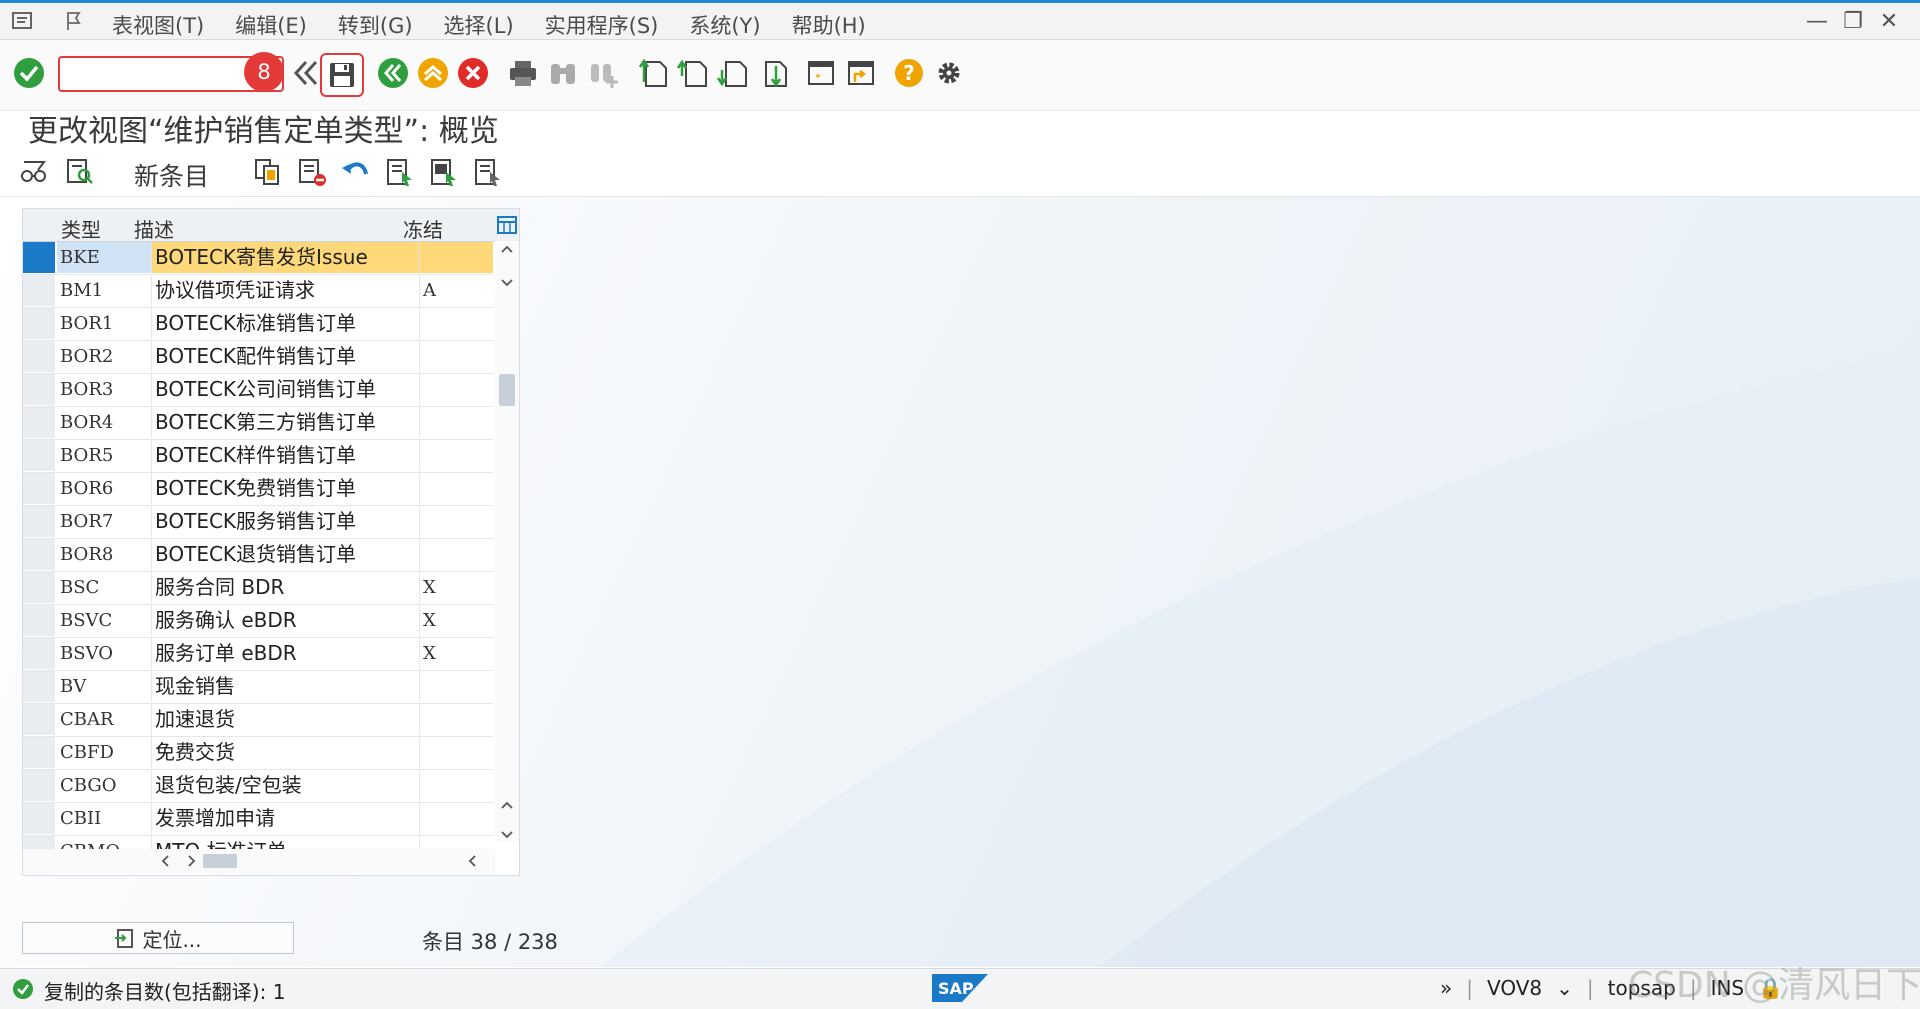 This screenshot has height=1009, width=1920. I want to click on cell-type: CBGO, so click(104, 785).